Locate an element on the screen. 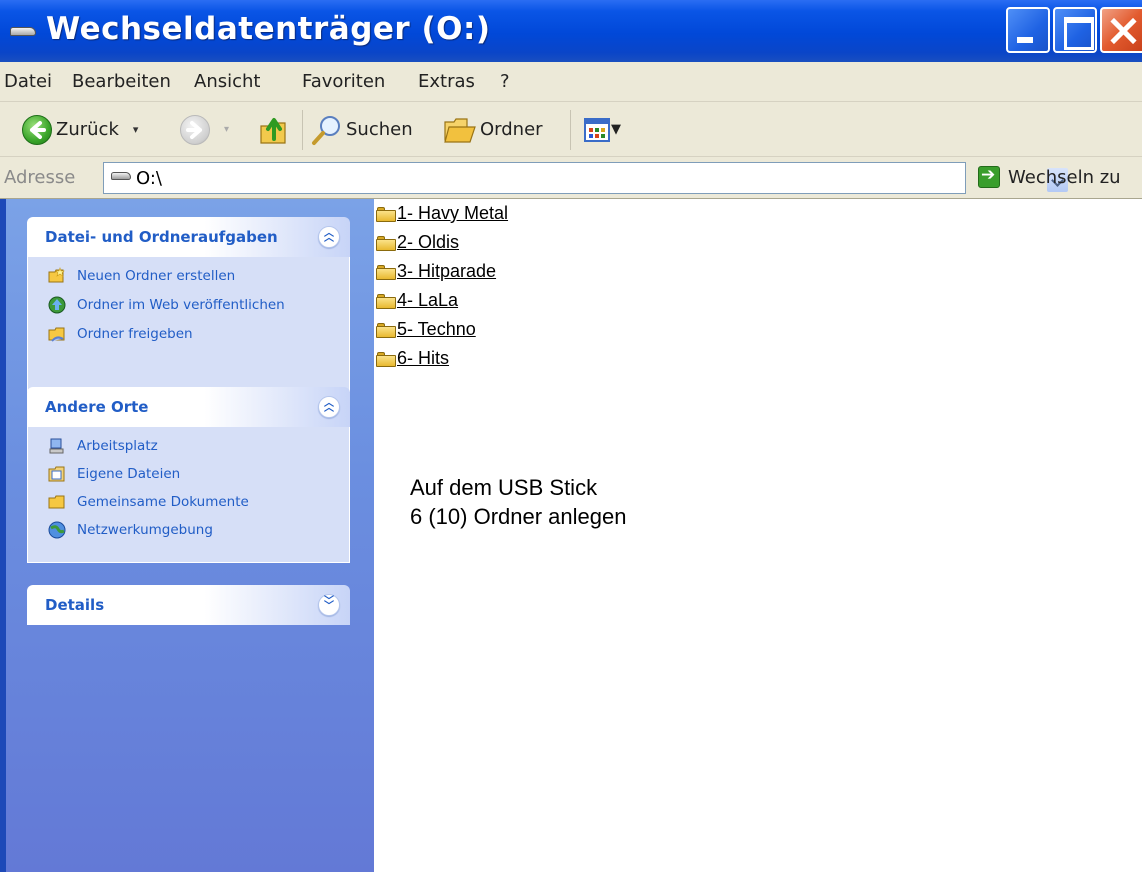 The width and height of the screenshot is (1142, 872). place-my-computer: Arbeitsplatz is located at coordinates (103, 446).